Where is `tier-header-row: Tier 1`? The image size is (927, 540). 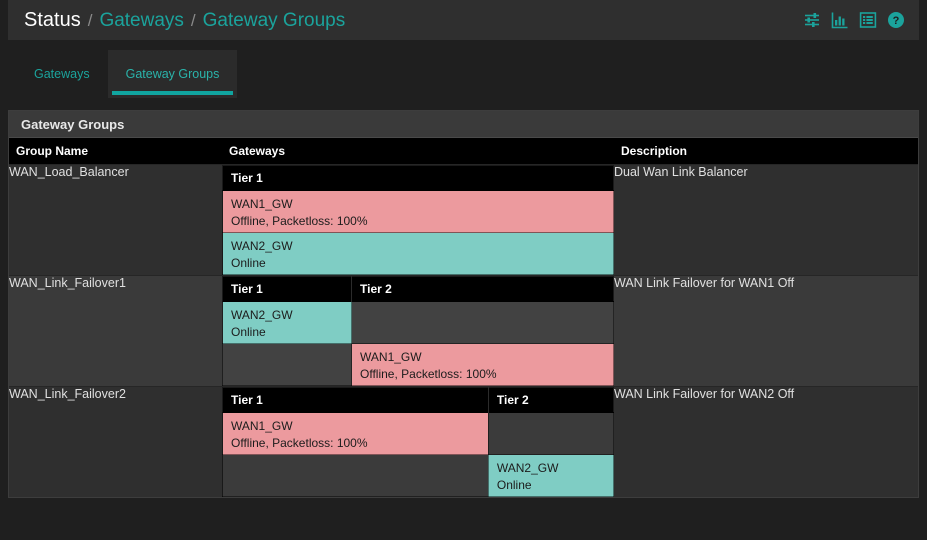
tier-header-row: Tier 1 is located at coordinates (418, 178).